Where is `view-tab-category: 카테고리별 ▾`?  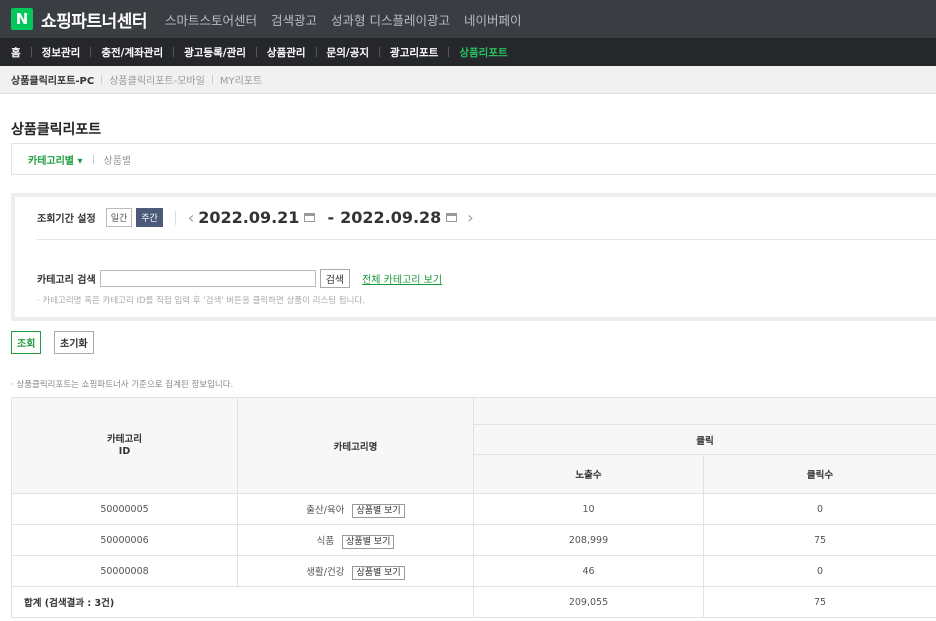
view-tab-category: 카테고리별 ▾ is located at coordinates (55, 159).